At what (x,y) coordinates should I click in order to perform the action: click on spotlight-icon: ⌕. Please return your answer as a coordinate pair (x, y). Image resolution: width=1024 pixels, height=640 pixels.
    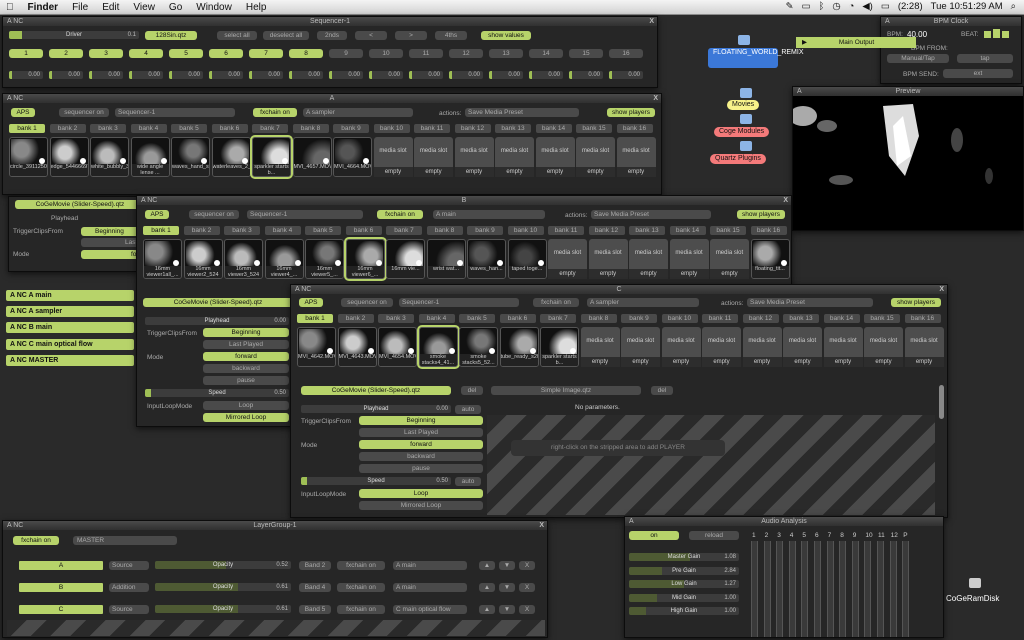
    Looking at the image, I should click on (1013, 6).